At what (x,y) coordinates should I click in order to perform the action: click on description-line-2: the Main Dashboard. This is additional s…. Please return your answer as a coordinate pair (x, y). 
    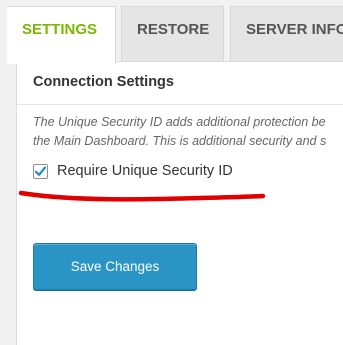
    Looking at the image, I should click on (180, 141).